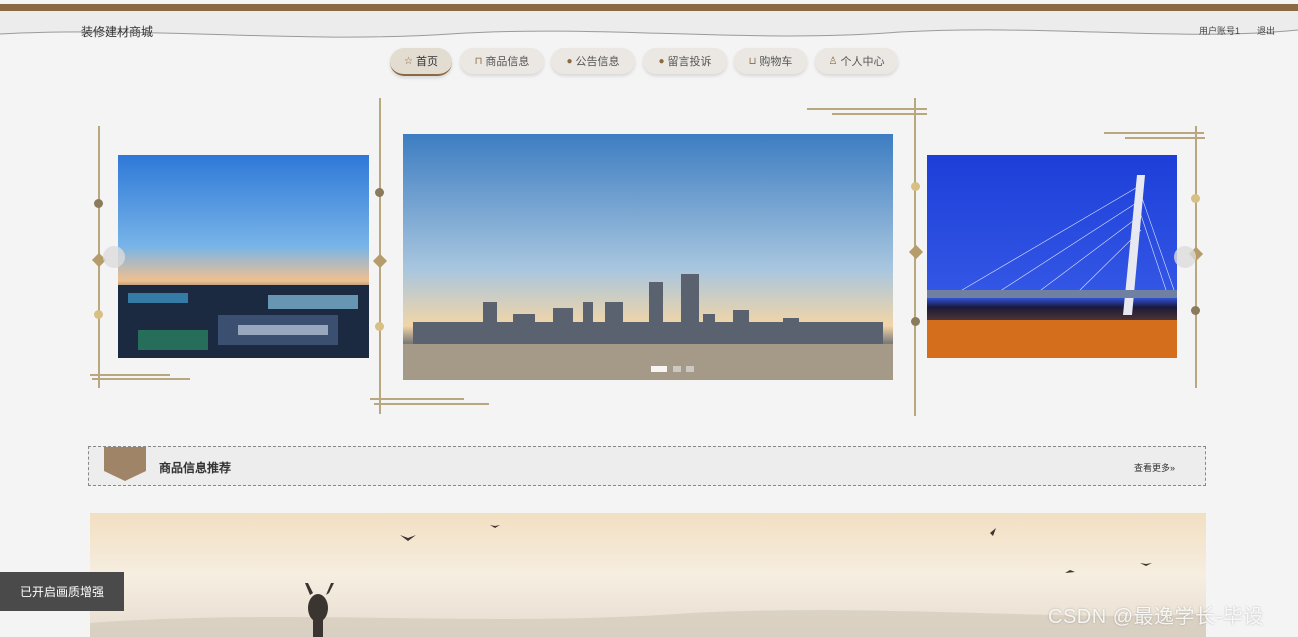  What do you see at coordinates (569, 61) in the screenshot?
I see `notice-icon: ●` at bounding box center [569, 61].